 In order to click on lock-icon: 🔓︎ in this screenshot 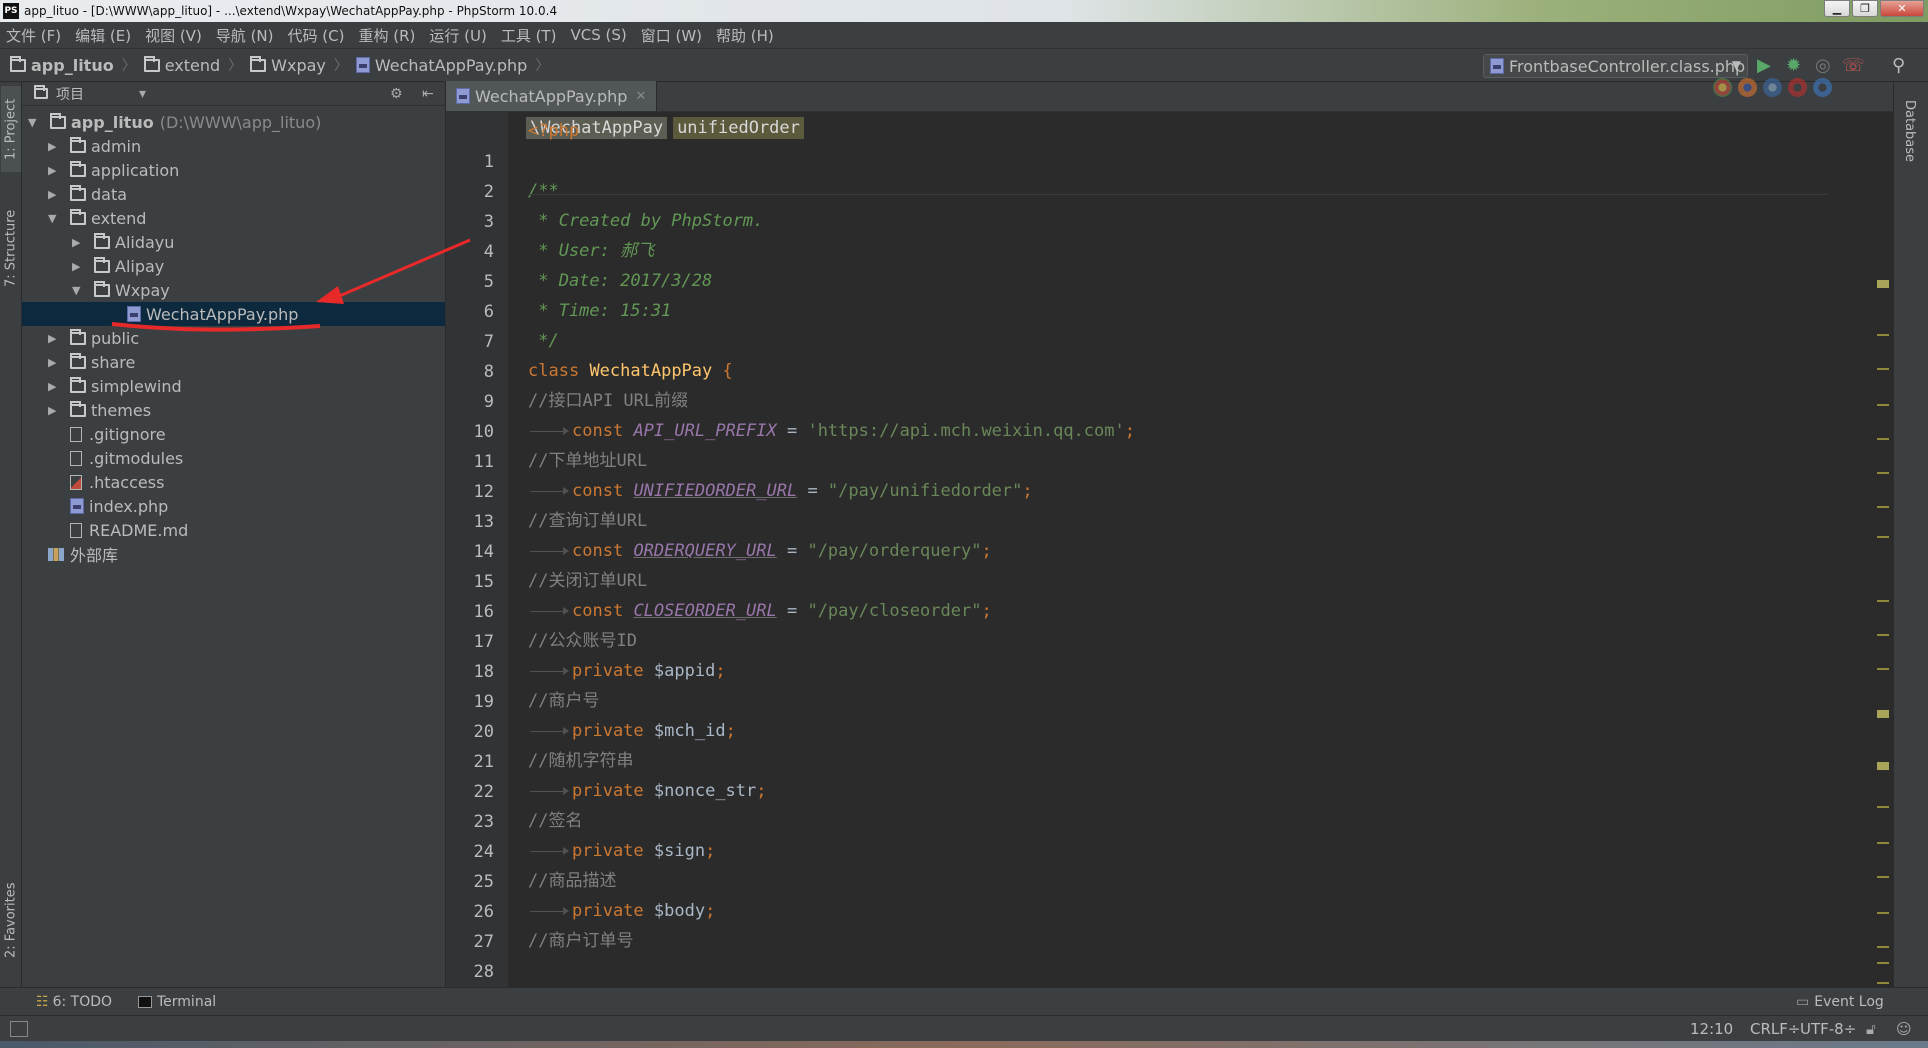, I will do `click(1871, 1029)`.